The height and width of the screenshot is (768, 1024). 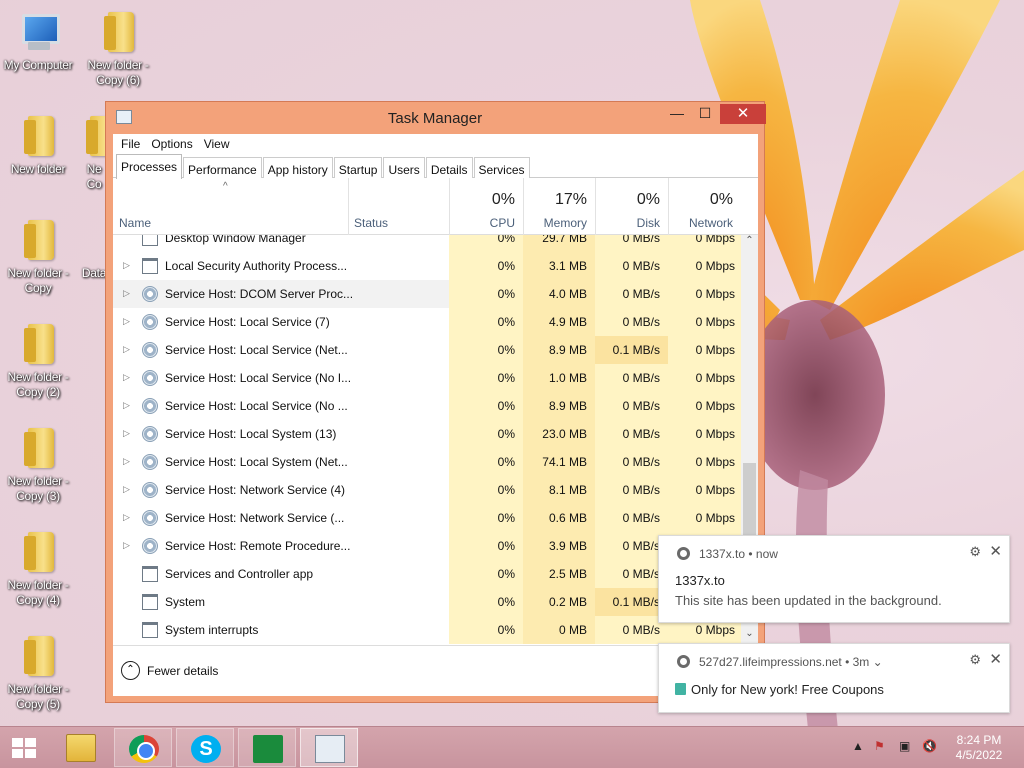 What do you see at coordinates (858, 746) in the screenshot?
I see `show-hidden-icons-icon: ▲` at bounding box center [858, 746].